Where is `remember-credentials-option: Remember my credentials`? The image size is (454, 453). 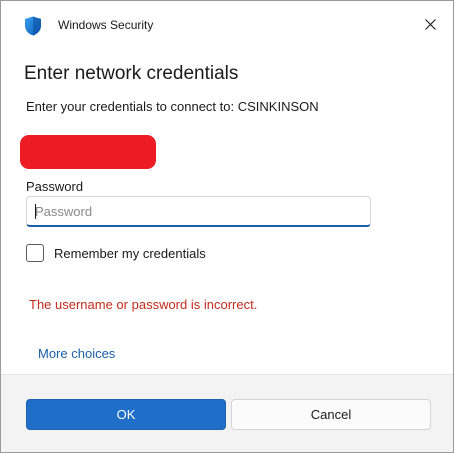
remember-credentials-option: Remember my credentials is located at coordinates (116, 253).